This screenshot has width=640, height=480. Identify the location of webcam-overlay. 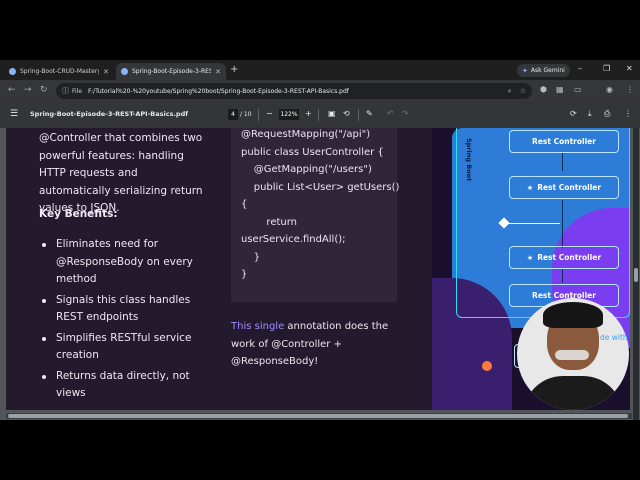
(573, 354).